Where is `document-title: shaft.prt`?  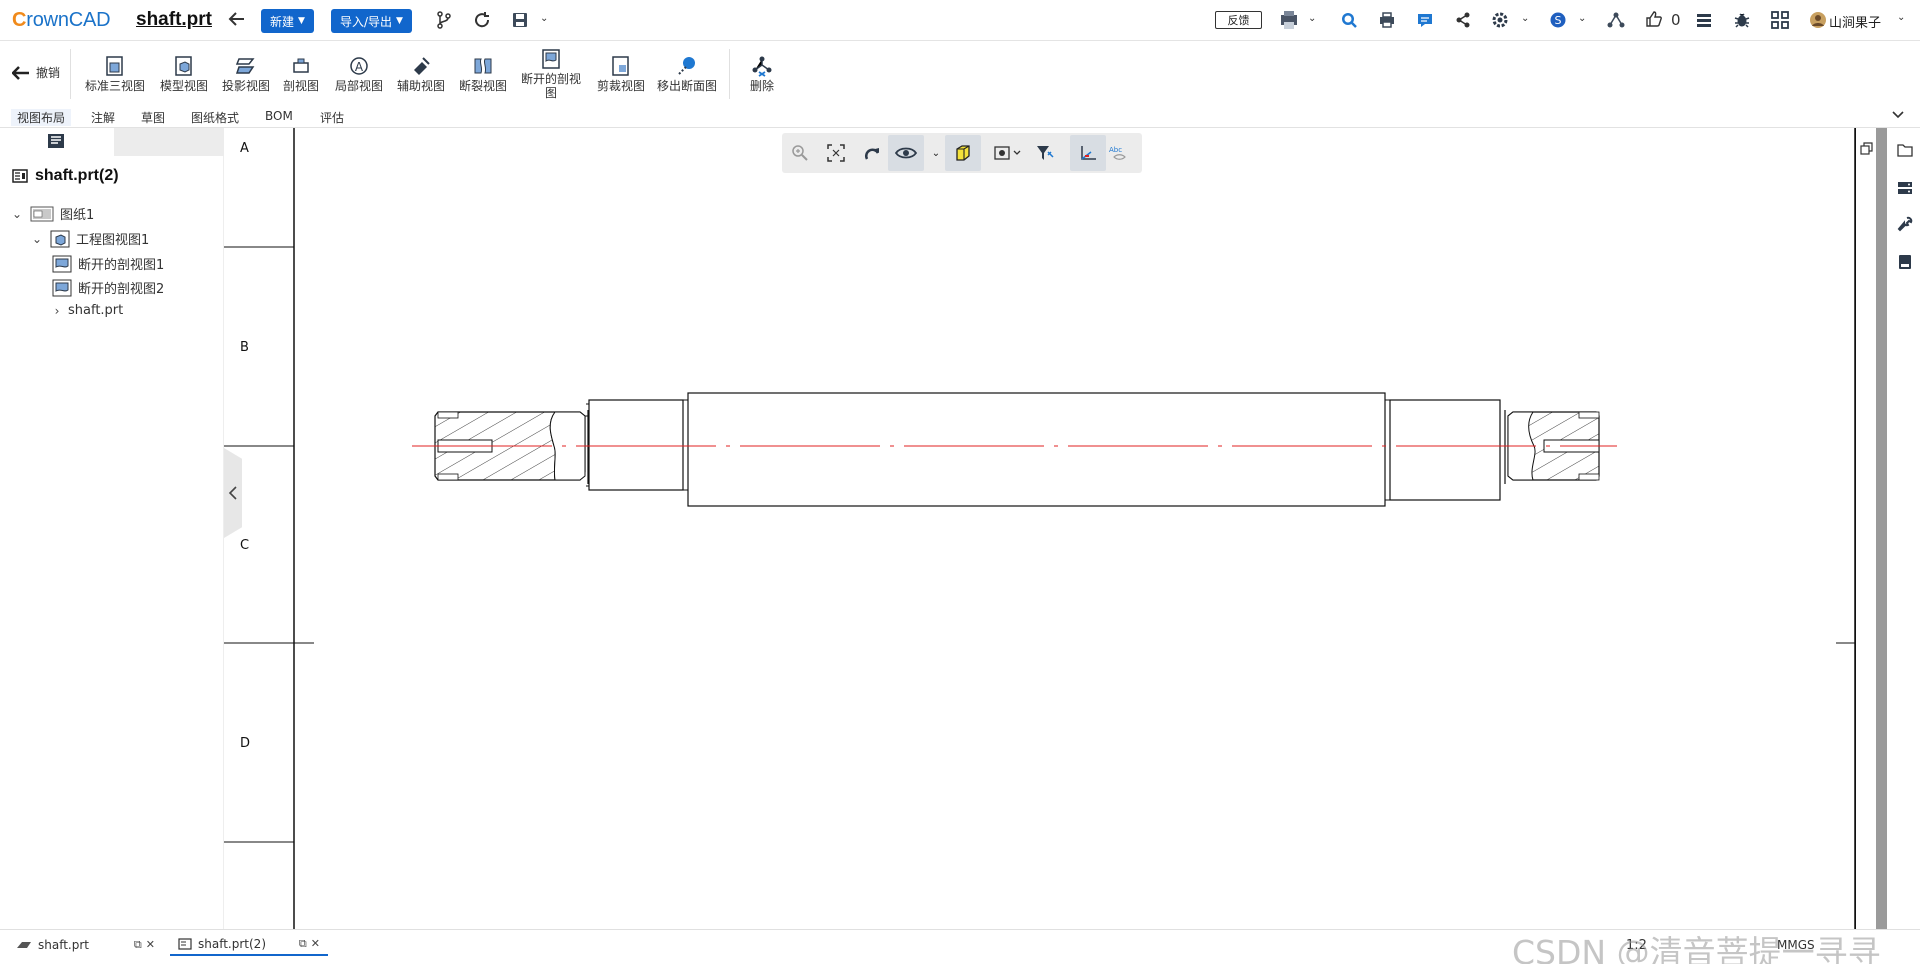
document-title: shaft.prt is located at coordinates (174, 20).